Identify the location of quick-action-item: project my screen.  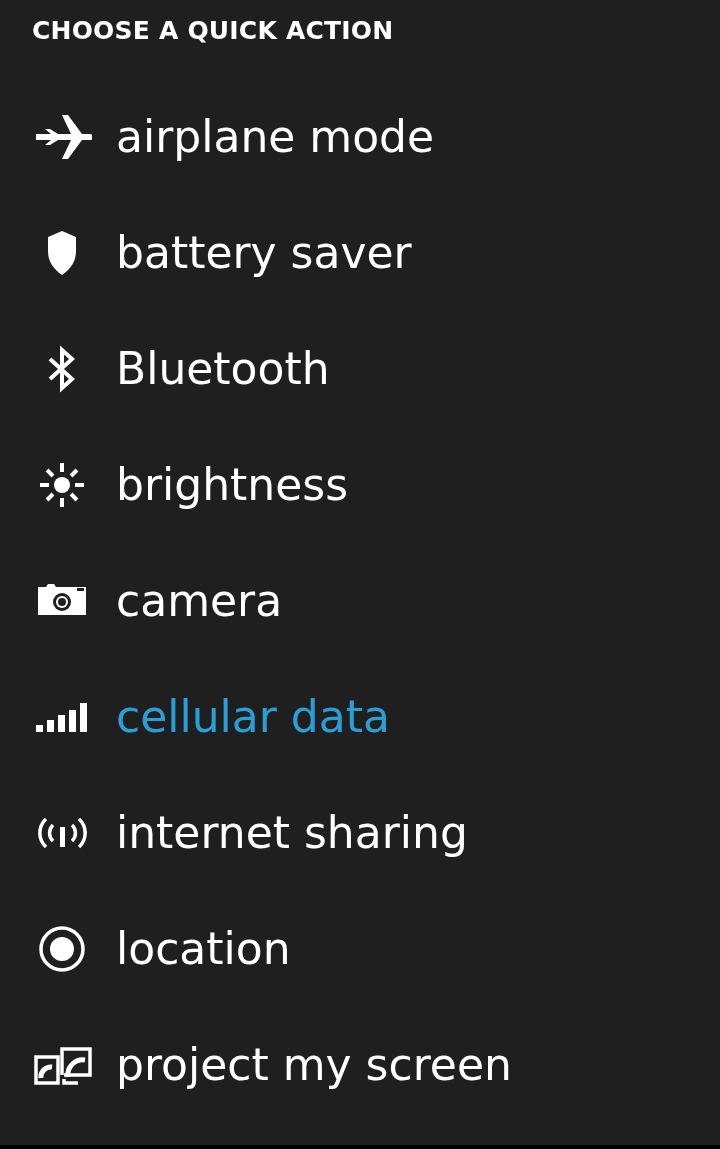
(360, 1065).